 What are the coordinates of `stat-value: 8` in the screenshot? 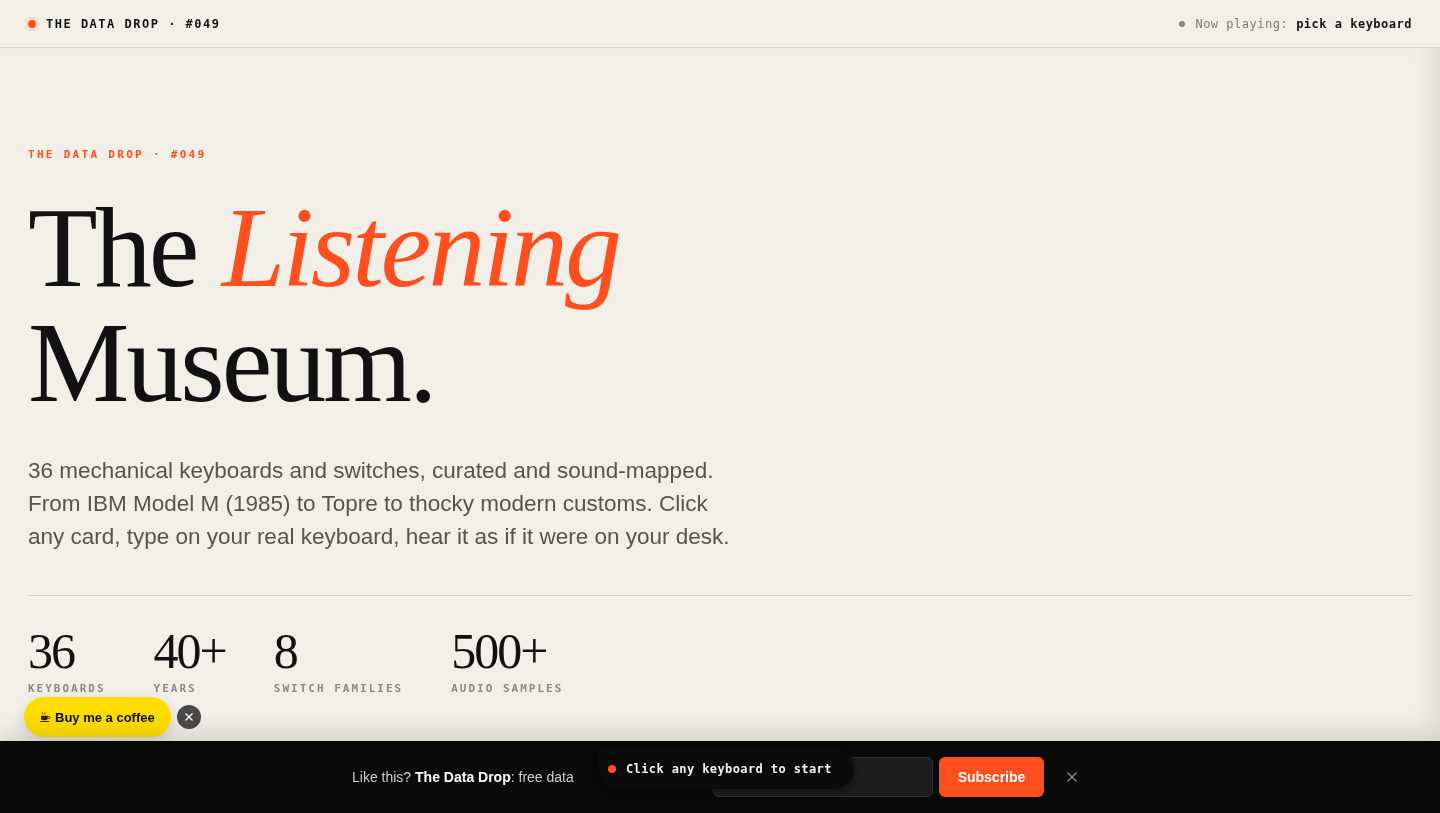 It's located at (285, 651).